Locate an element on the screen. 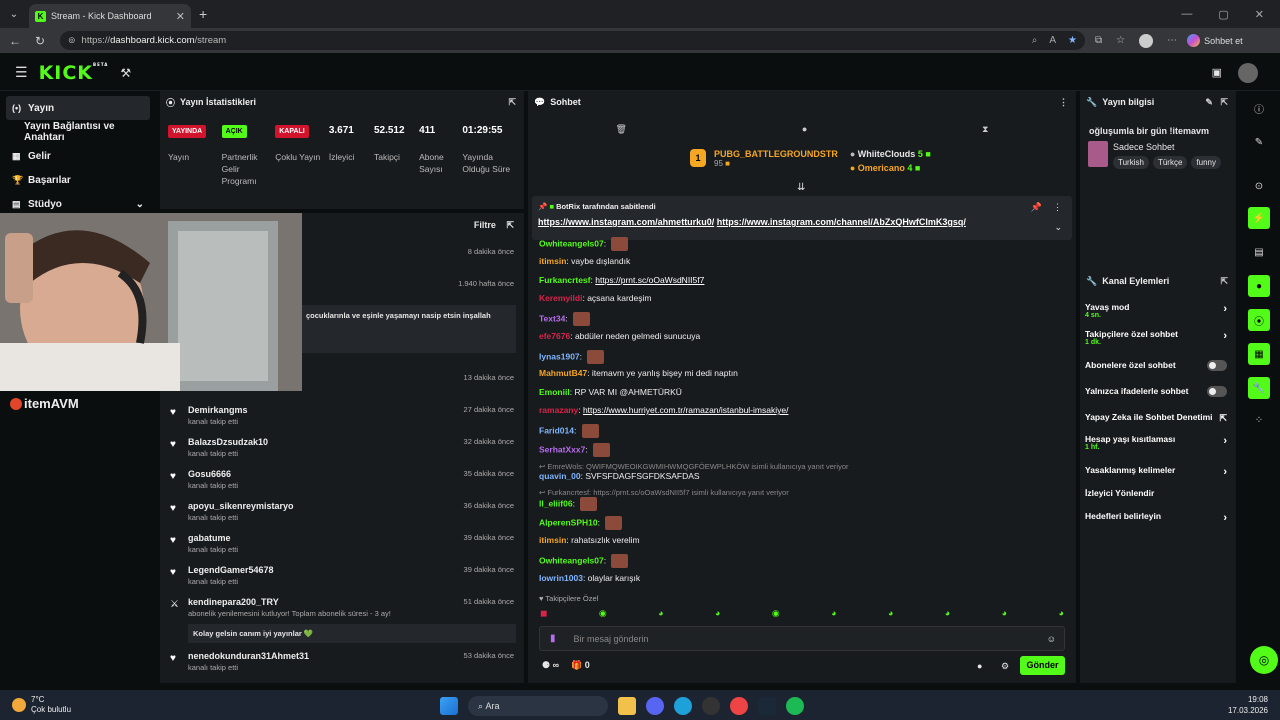 Image resolution: width=1280 pixels, height=720 pixels. send-button: Gönder is located at coordinates (1042, 665).